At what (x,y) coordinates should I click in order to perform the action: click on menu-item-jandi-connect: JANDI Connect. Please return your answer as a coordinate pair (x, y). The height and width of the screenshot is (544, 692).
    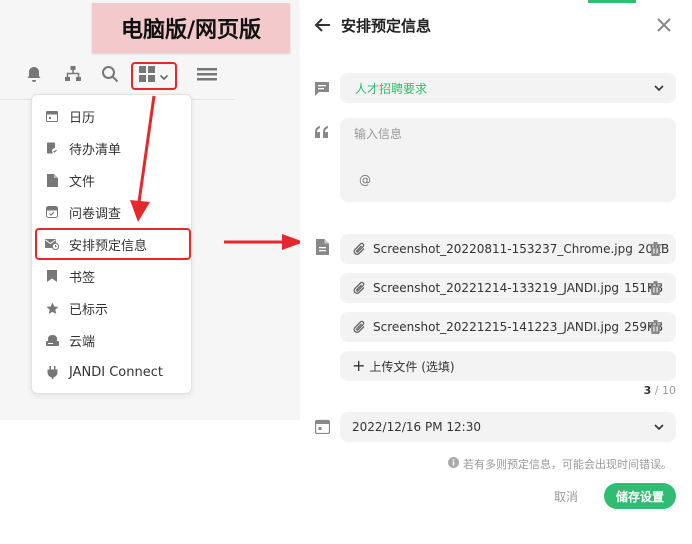
    Looking at the image, I should click on (112, 372).